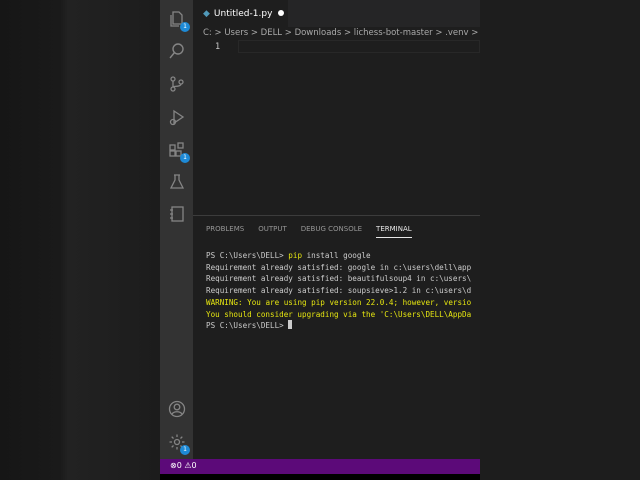 The height and width of the screenshot is (480, 640). I want to click on settings-gear-icon: 1, so click(179, 444).